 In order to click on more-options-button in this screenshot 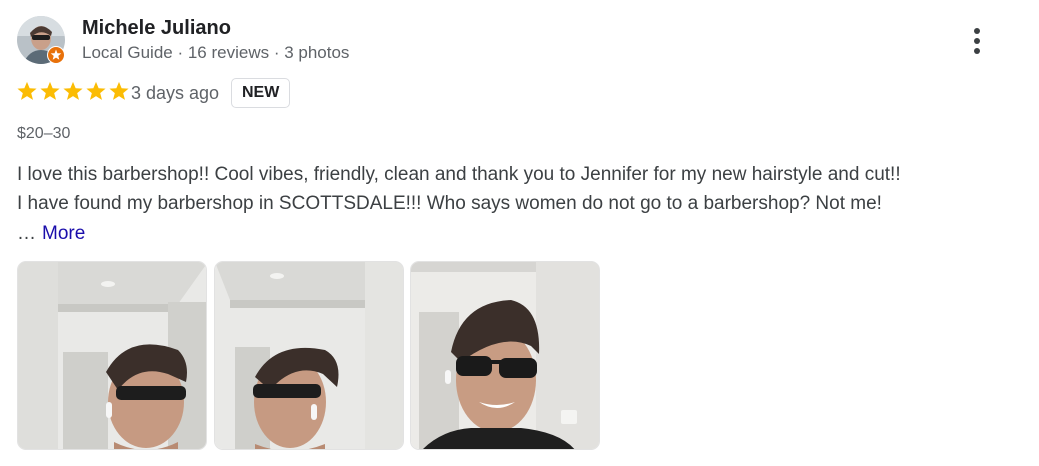, I will do `click(977, 41)`.